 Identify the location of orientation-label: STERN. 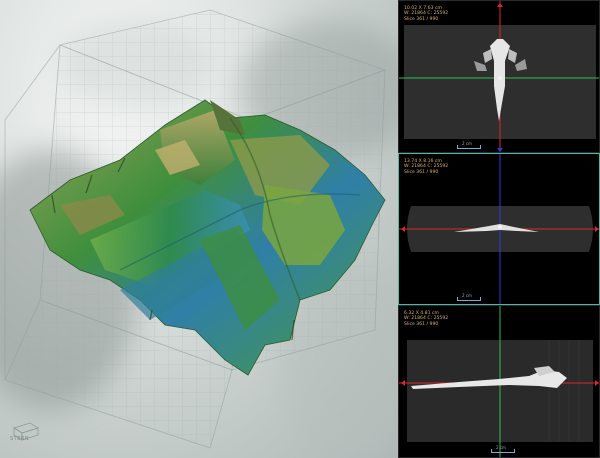
(20, 439).